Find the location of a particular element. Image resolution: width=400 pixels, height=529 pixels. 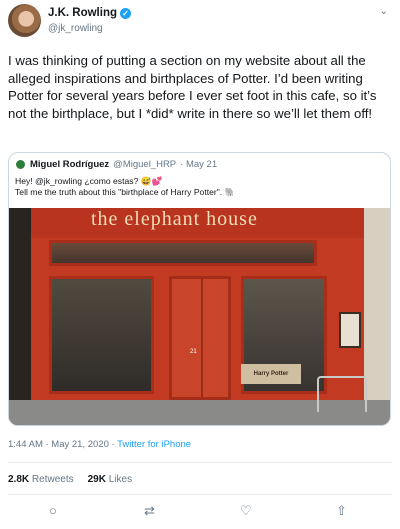

quoted-line-1: Hey! @jk_rowling ¿como estas? 😅💕 is located at coordinates (89, 181).